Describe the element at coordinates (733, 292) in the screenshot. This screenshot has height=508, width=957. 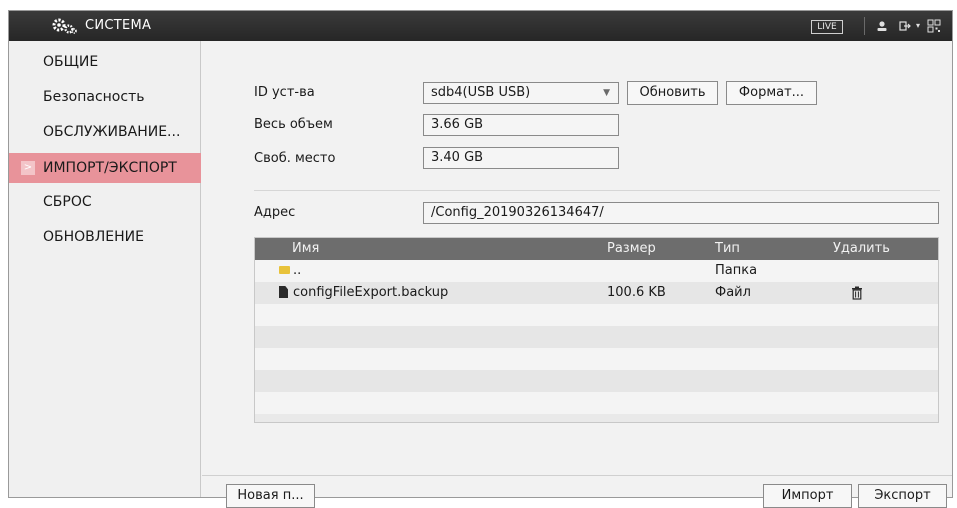
I see `row-type: Файл` at that location.